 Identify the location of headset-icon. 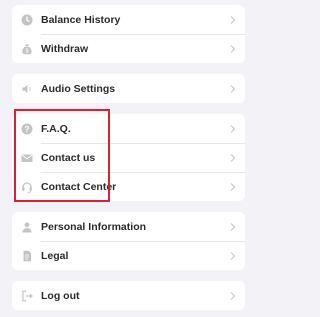
(27, 187).